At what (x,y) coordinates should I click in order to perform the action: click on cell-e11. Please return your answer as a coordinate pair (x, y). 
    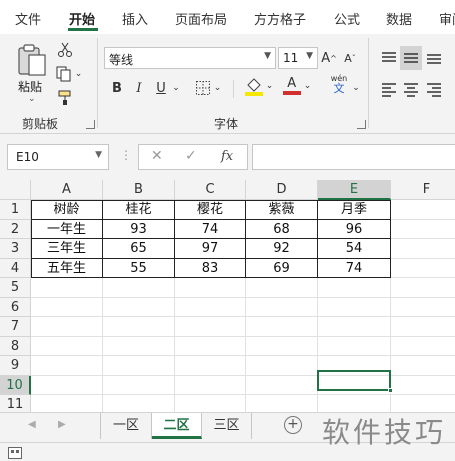
    Looking at the image, I should click on (354, 403).